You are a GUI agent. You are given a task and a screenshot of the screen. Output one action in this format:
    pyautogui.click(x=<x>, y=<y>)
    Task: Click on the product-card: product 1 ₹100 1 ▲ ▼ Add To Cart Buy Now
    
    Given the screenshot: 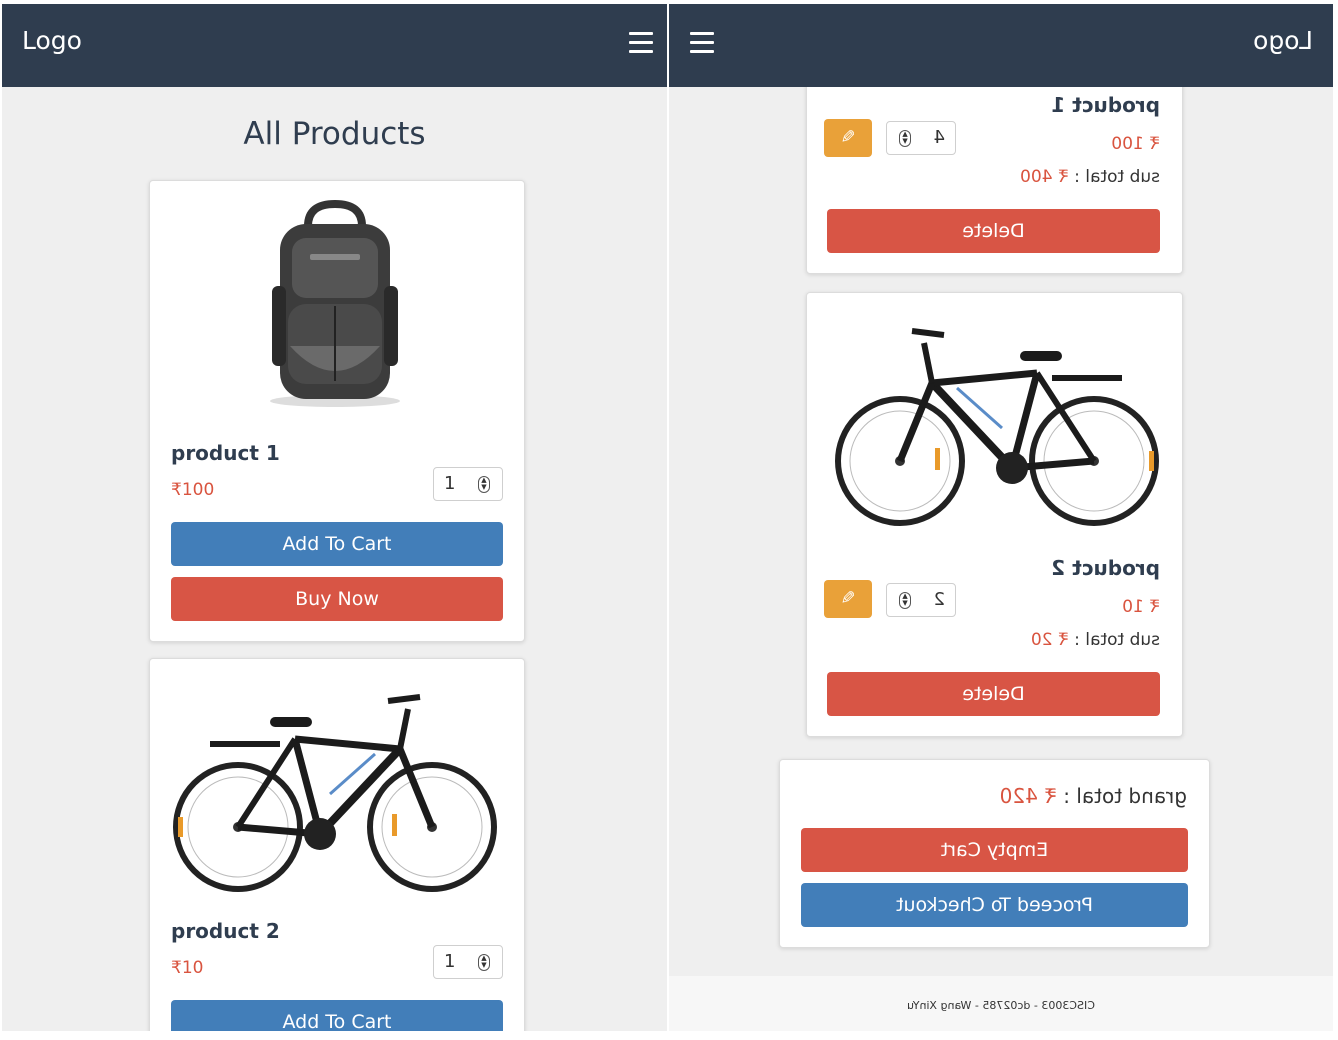 What is the action you would take?
    pyautogui.click(x=337, y=411)
    